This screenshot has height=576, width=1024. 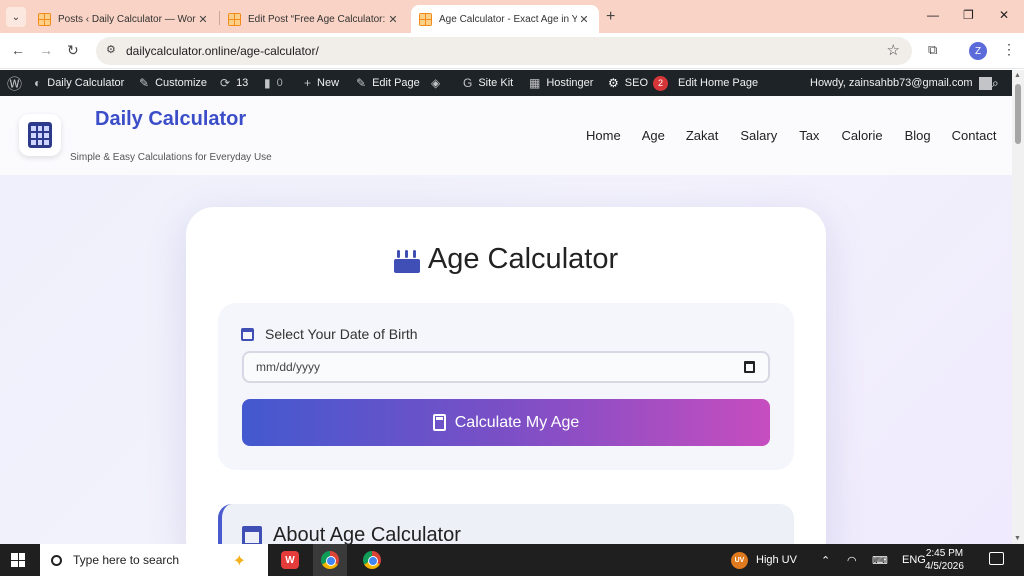 What do you see at coordinates (372, 560) in the screenshot?
I see `chrome-app-icon` at bounding box center [372, 560].